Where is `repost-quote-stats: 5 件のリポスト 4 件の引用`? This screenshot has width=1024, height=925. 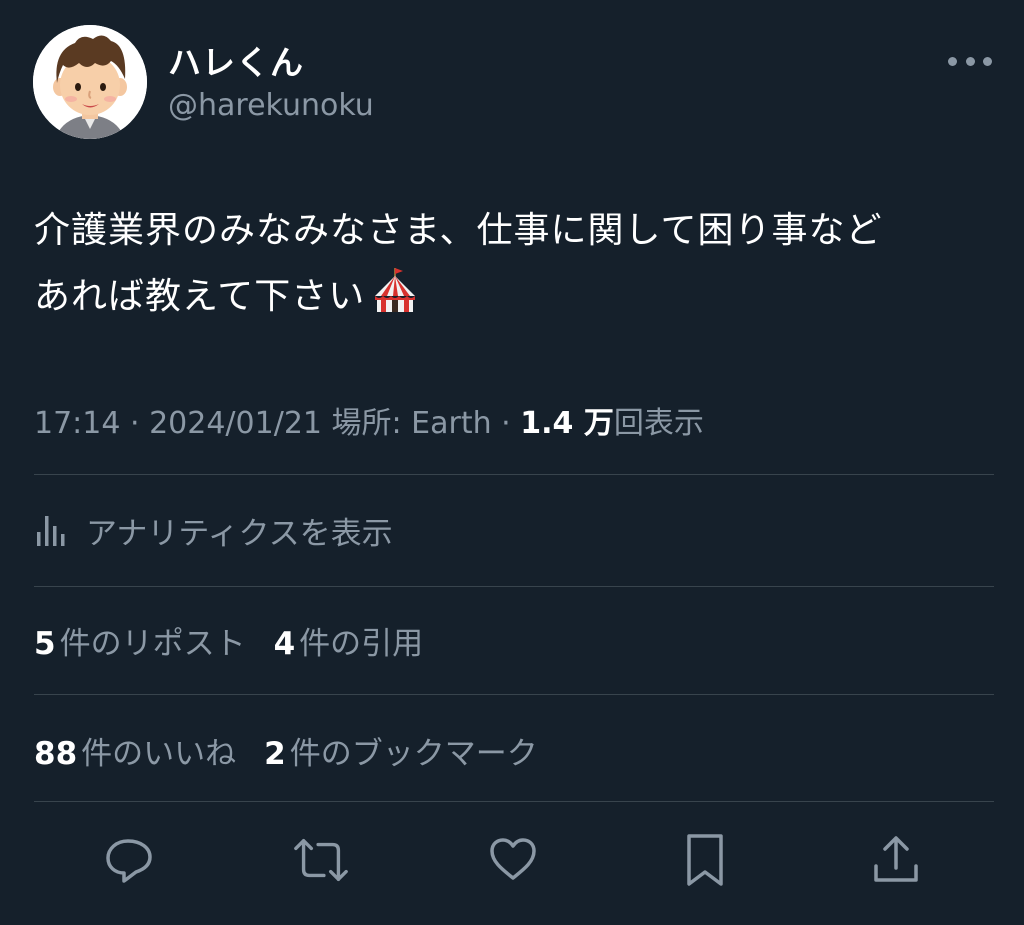 repost-quote-stats: 5 件のリポスト 4 件の引用 is located at coordinates (242, 640).